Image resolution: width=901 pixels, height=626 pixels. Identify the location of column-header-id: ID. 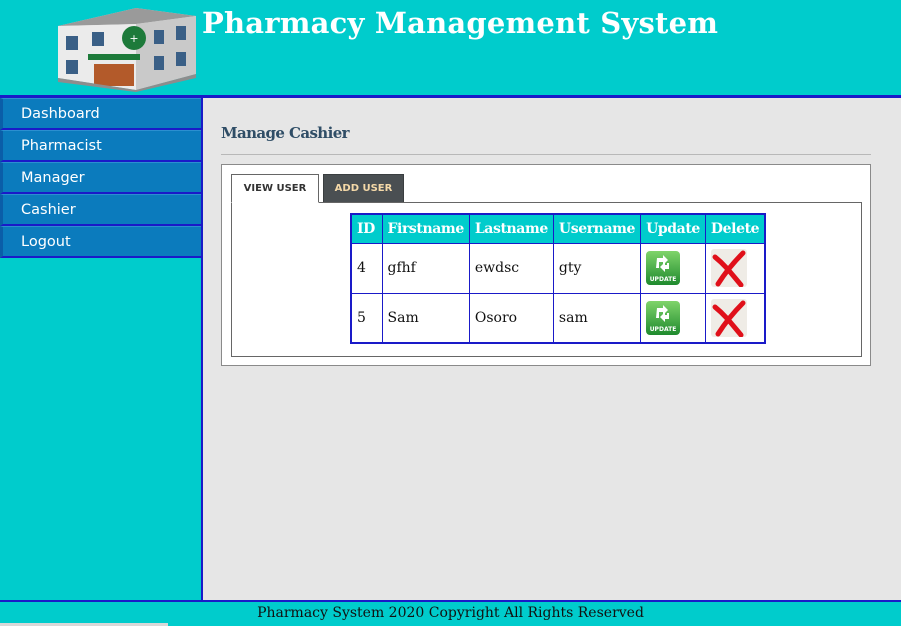
(366, 228).